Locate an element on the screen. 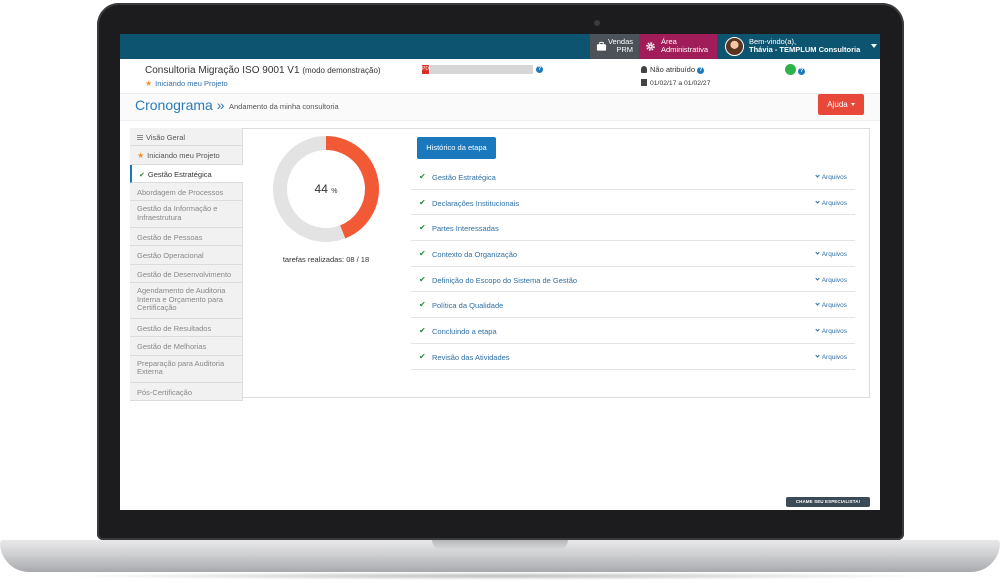  progress-percent-sign: % is located at coordinates (334, 191).